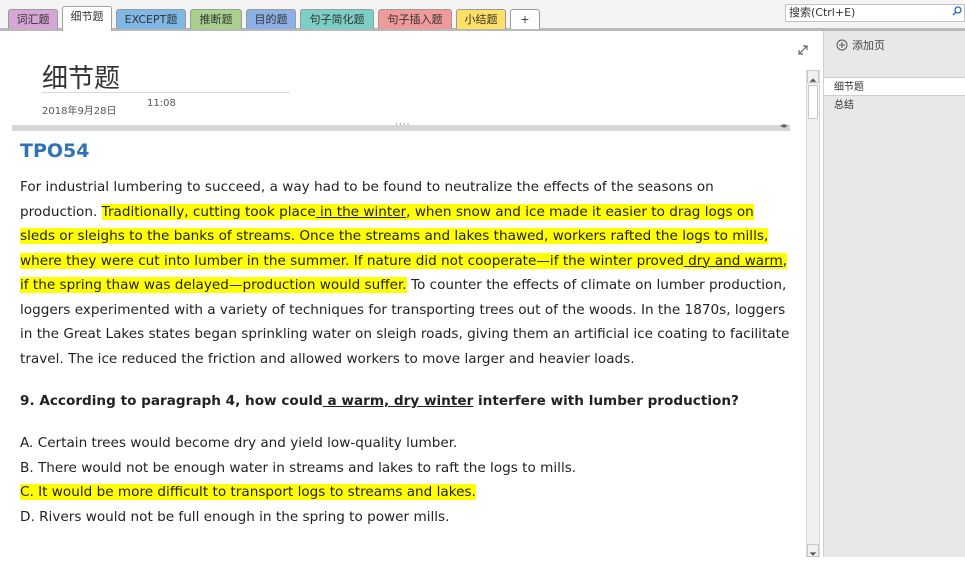 Image resolution: width=965 pixels, height=564 pixels. I want to click on scrollbar-thumb, so click(813, 102).